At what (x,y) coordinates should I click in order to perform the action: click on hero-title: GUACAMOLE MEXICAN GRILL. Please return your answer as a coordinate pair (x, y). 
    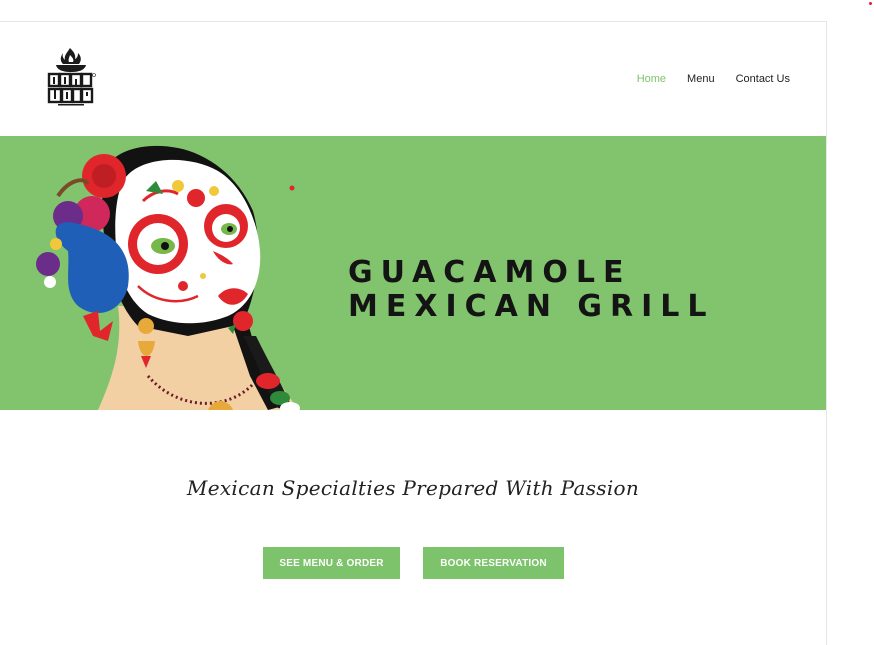
    Looking at the image, I should click on (531, 290).